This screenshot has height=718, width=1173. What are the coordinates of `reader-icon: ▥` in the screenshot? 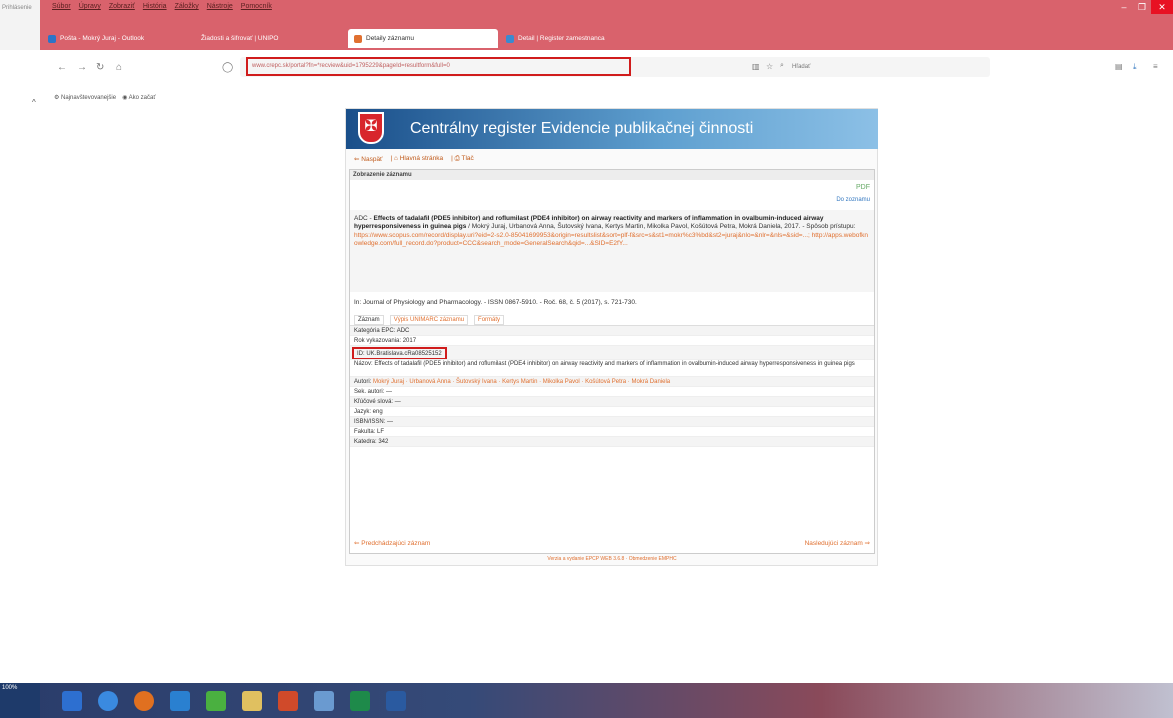 It's located at (756, 66).